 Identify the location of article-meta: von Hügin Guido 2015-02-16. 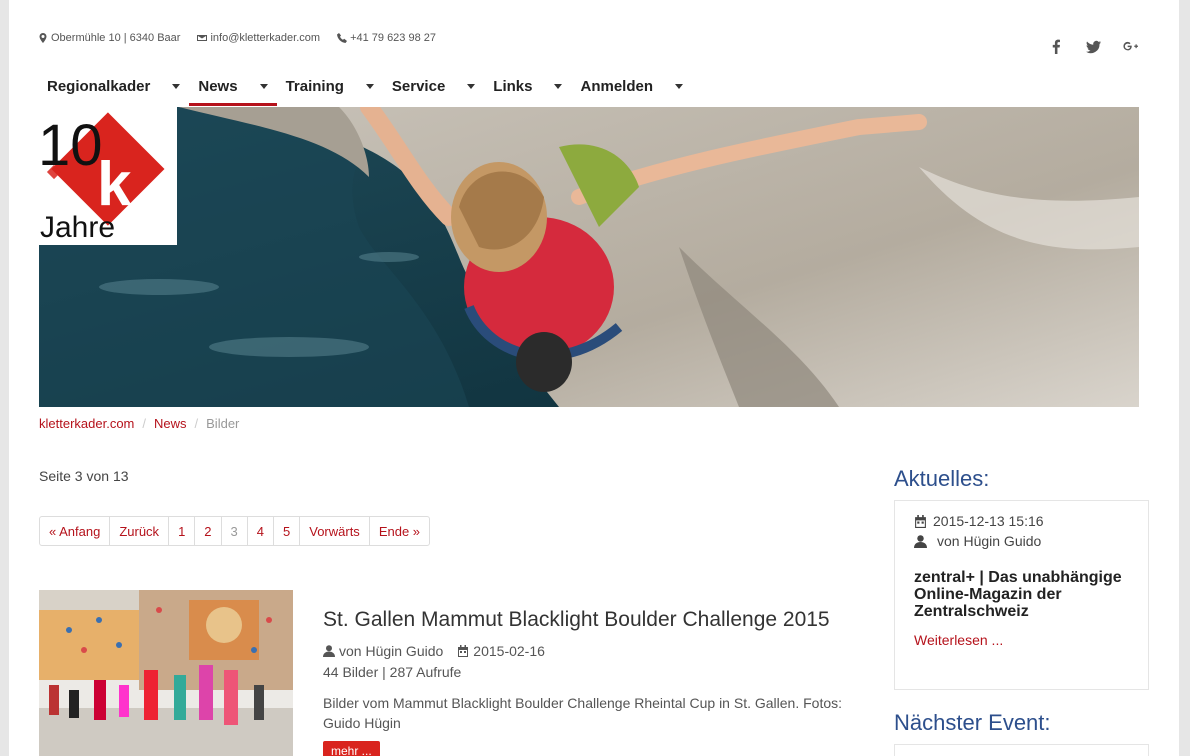
(434, 651).